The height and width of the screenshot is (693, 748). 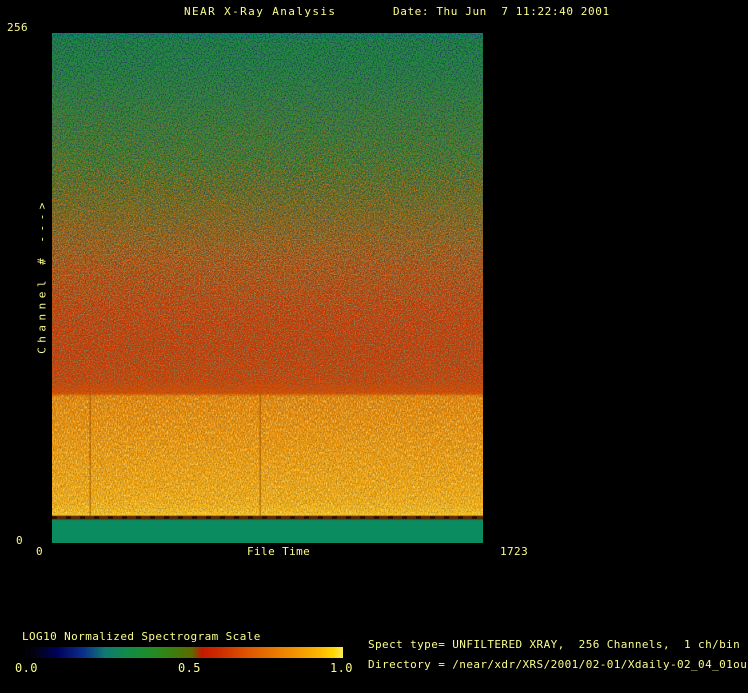 What do you see at coordinates (341, 668) in the screenshot?
I see `colorbar-tick-2: 1.0` at bounding box center [341, 668].